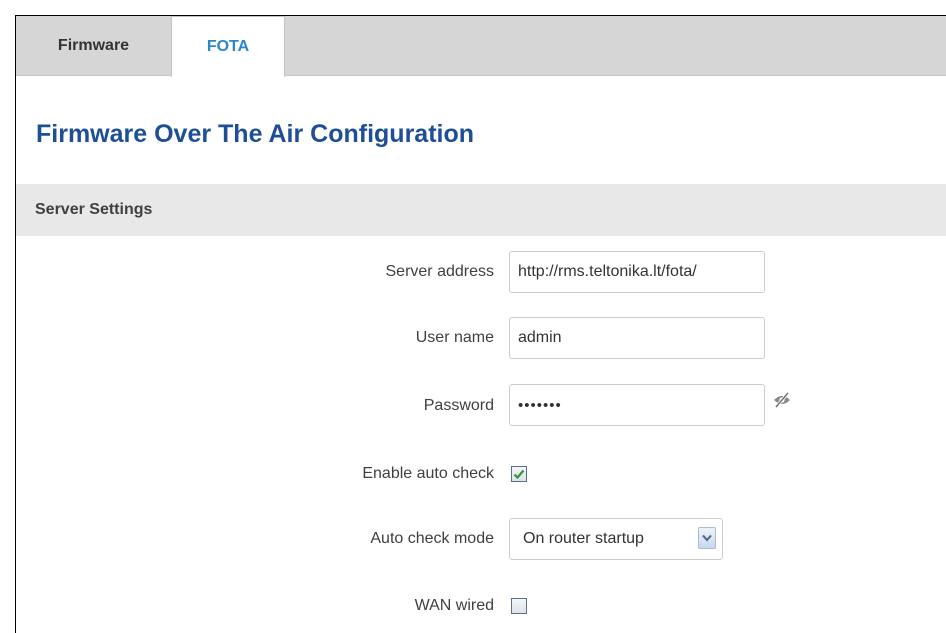 Image resolution: width=946 pixels, height=633 pixels. Describe the element at coordinates (428, 473) in the screenshot. I see `enable-auto-check-label: Enable auto check` at that location.